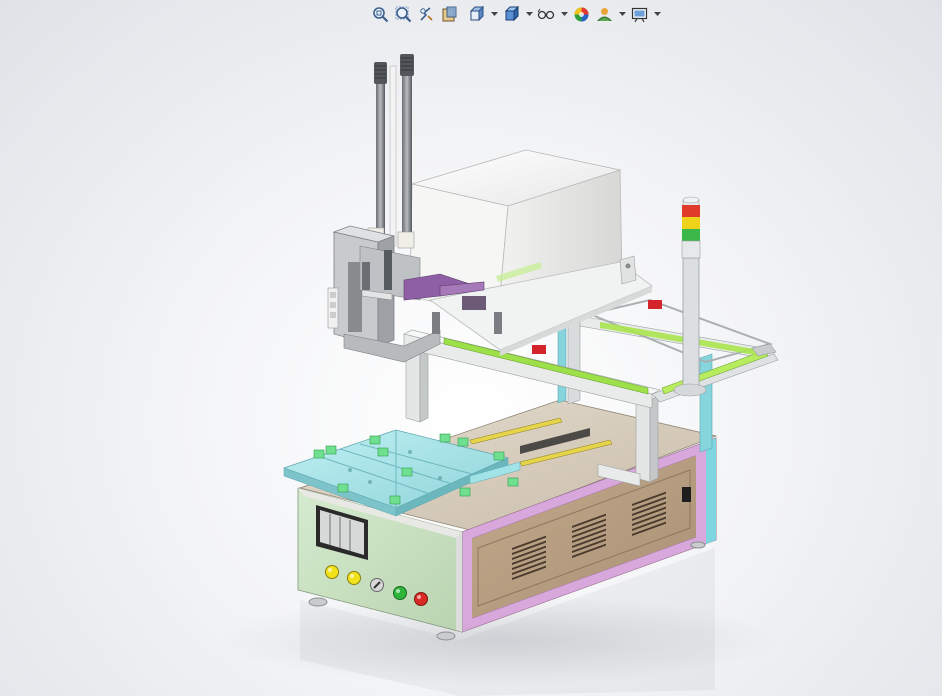 This screenshot has height=696, width=942. What do you see at coordinates (701, 491) in the screenshot?
I see `trim-right` at bounding box center [701, 491].